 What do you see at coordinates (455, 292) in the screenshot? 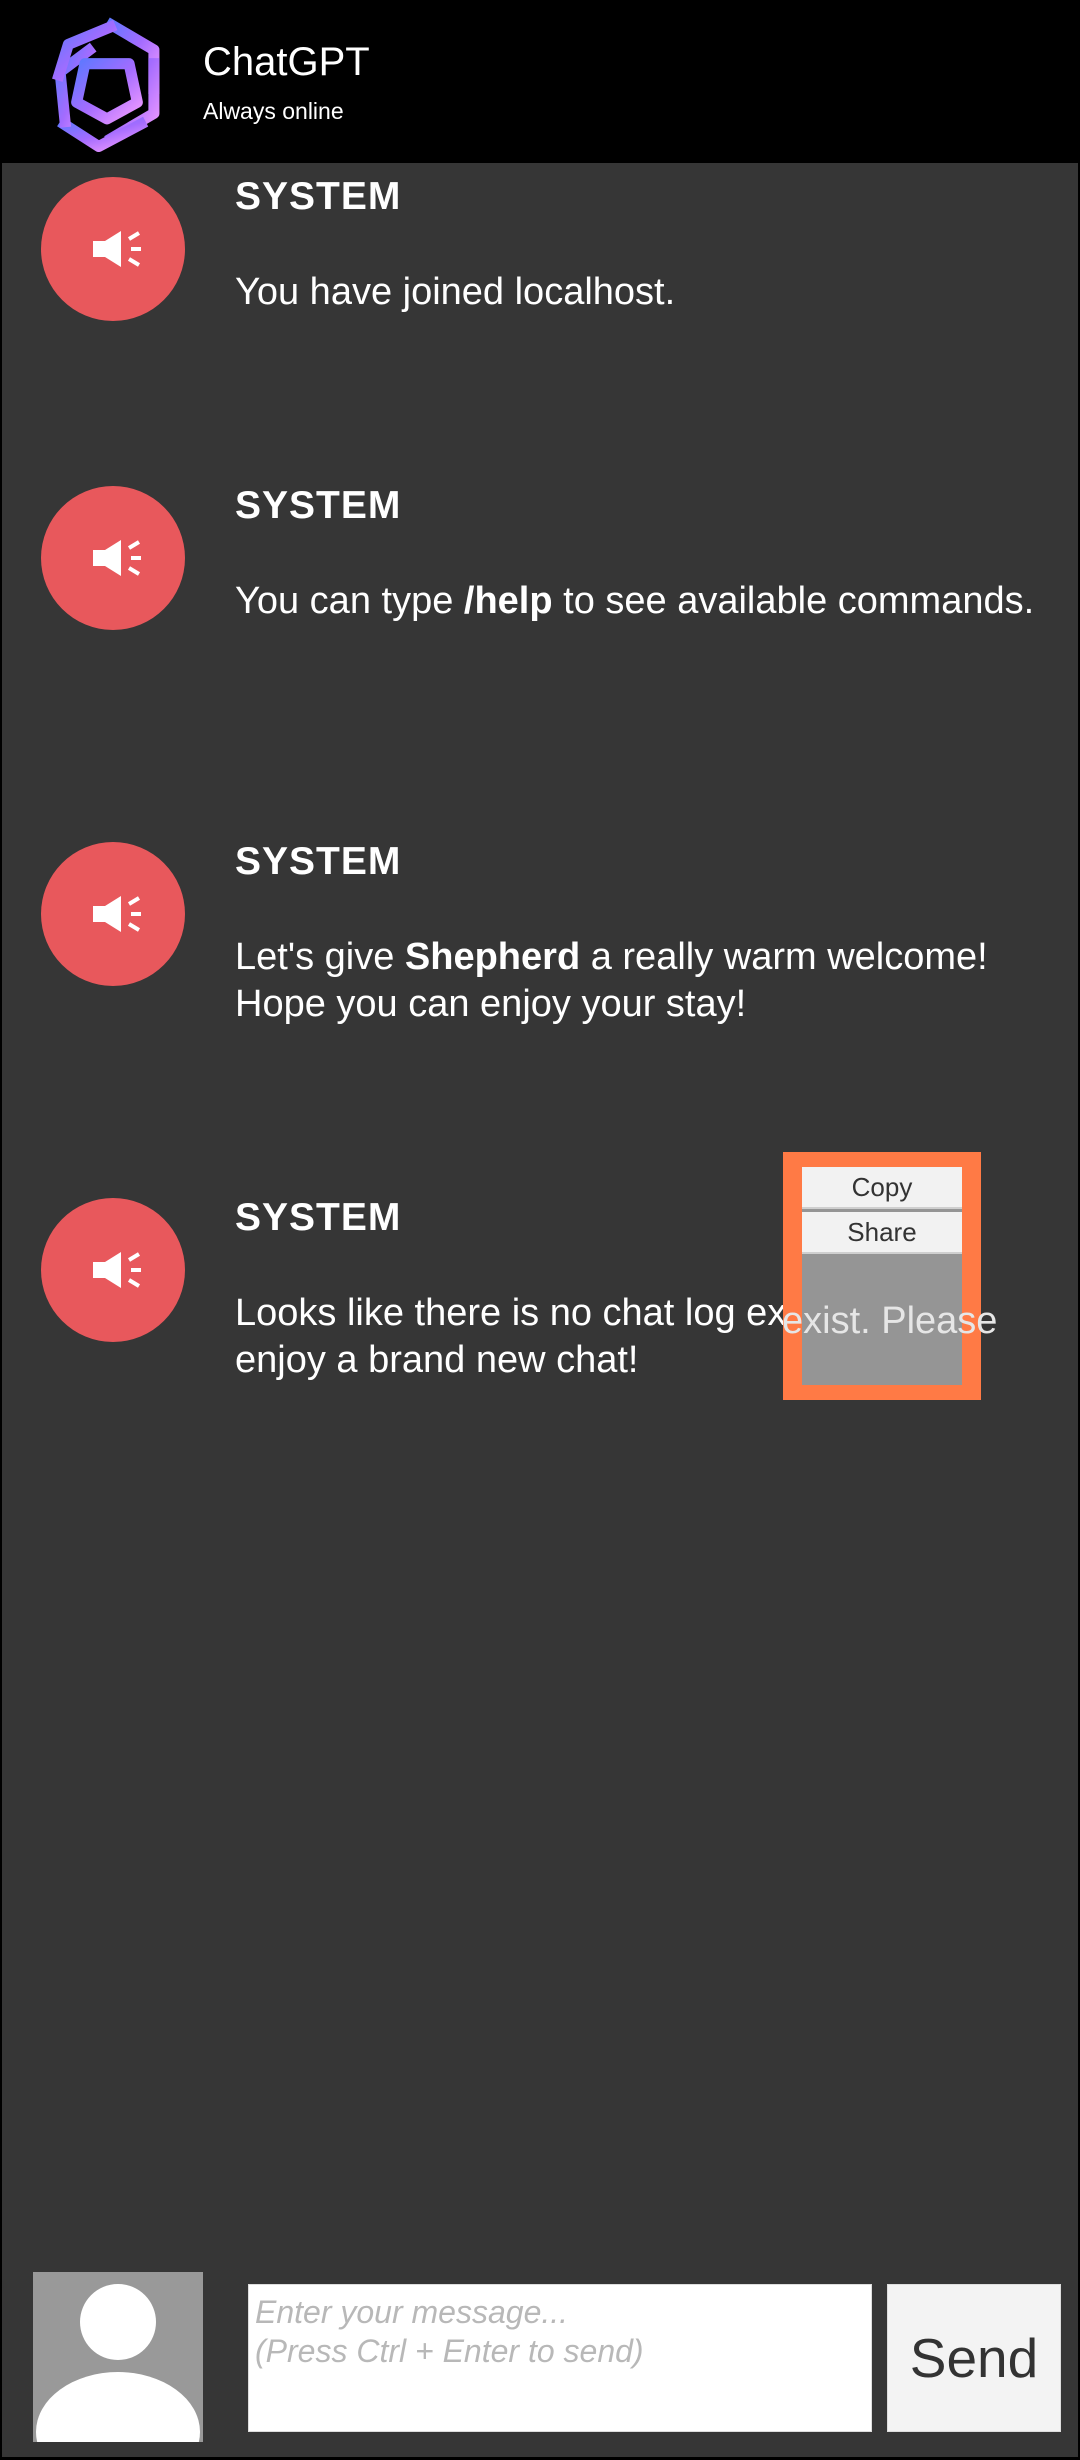
I see `message-text: You have joined localhost.` at bounding box center [455, 292].